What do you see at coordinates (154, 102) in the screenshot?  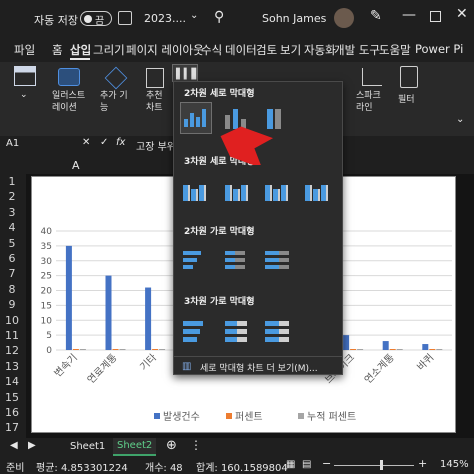 I see `recommended-charts-label: 추천 차트` at bounding box center [154, 102].